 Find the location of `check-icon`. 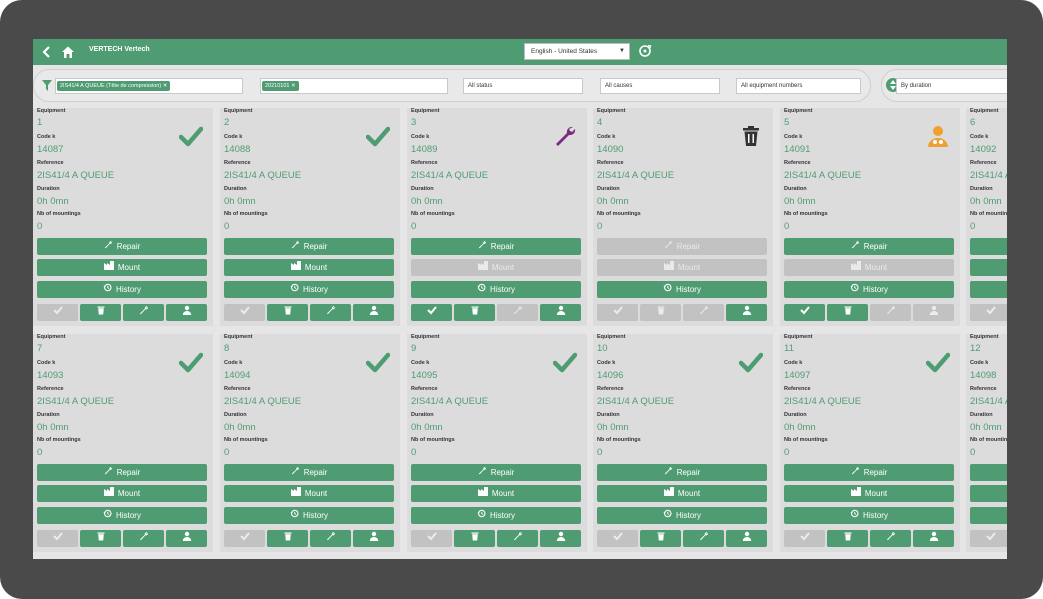

check-icon is located at coordinates (244, 537).